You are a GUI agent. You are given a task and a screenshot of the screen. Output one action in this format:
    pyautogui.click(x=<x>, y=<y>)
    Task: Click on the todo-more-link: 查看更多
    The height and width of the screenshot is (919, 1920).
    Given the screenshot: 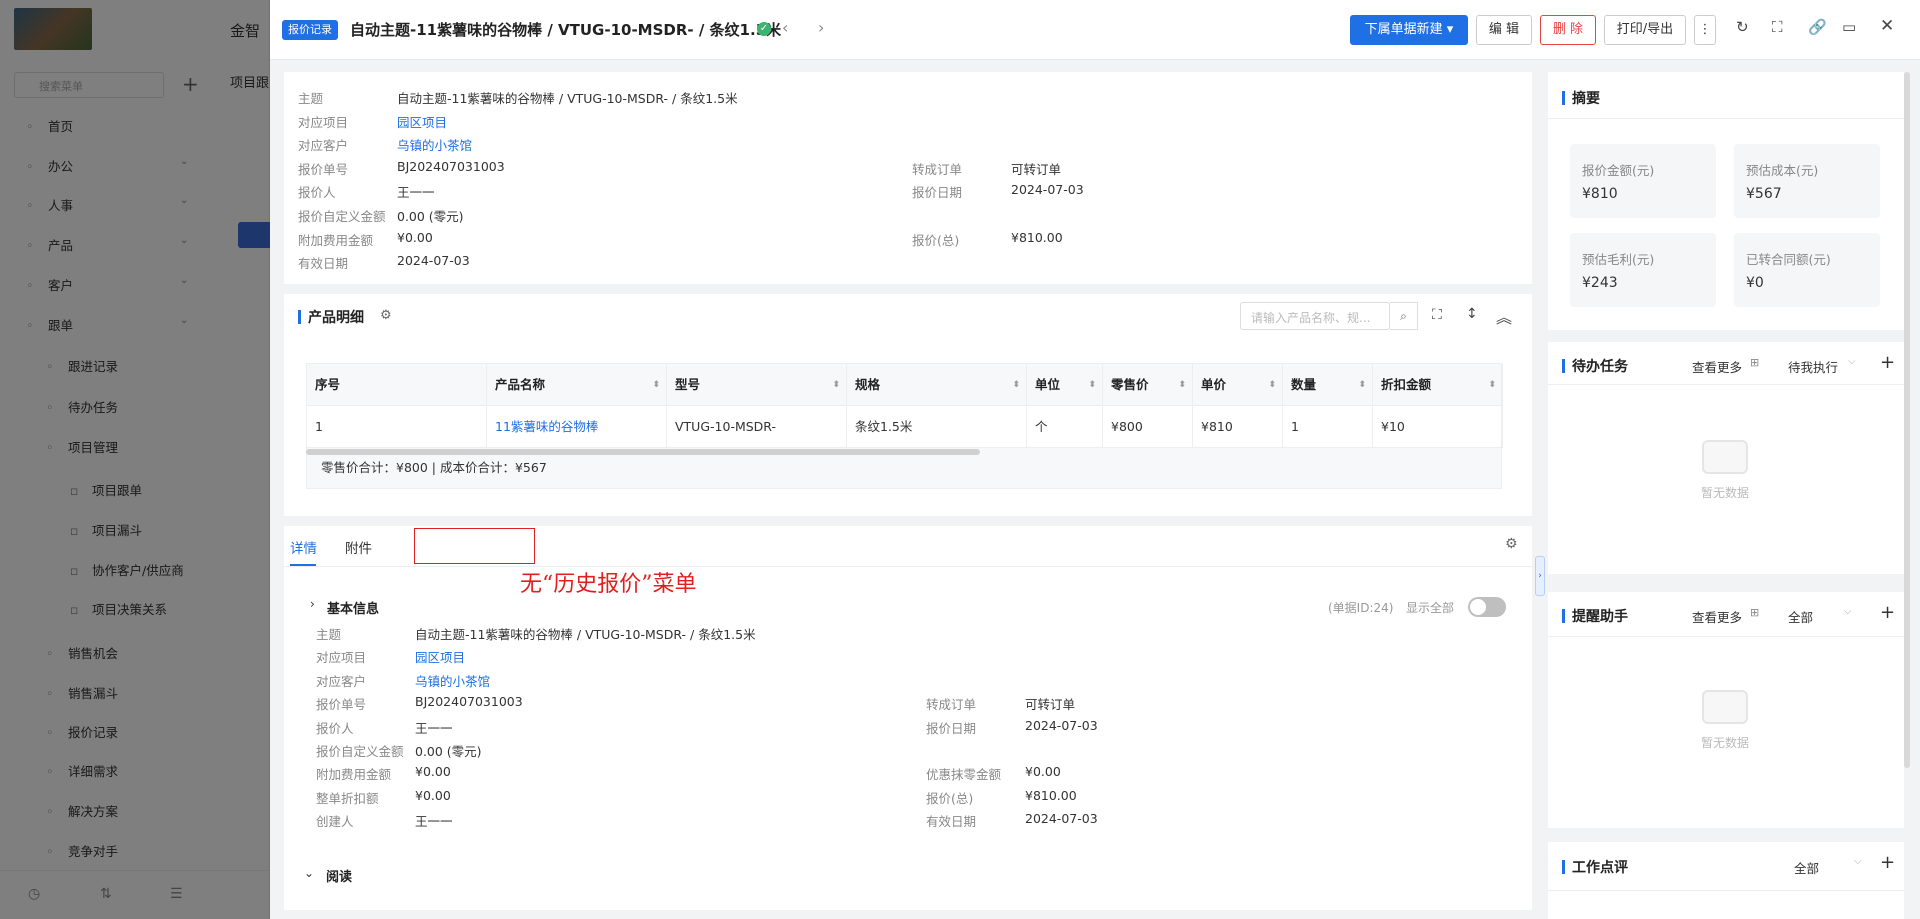 What is the action you would take?
    pyautogui.click(x=1717, y=366)
    